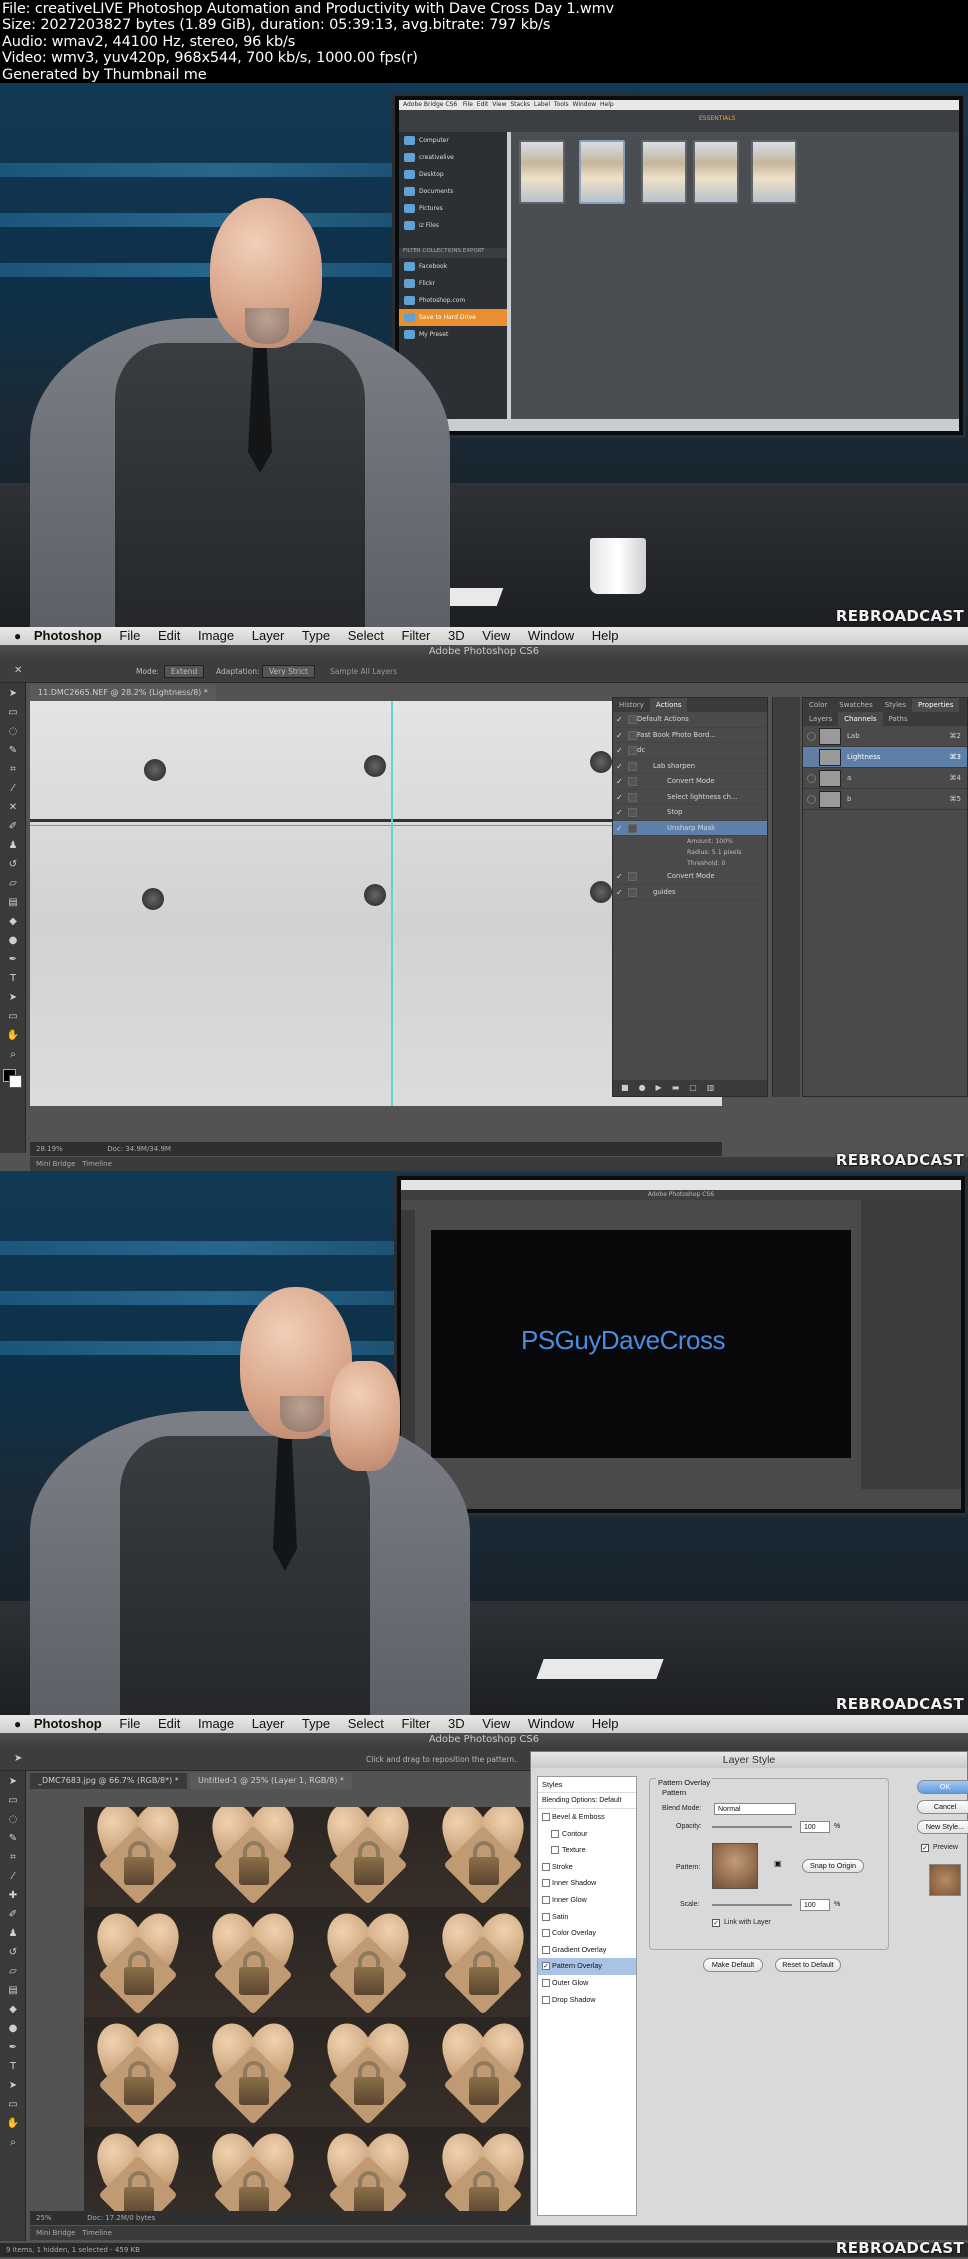  What do you see at coordinates (18, 670) in the screenshot?
I see `tool-preset-icon: ✕` at bounding box center [18, 670].